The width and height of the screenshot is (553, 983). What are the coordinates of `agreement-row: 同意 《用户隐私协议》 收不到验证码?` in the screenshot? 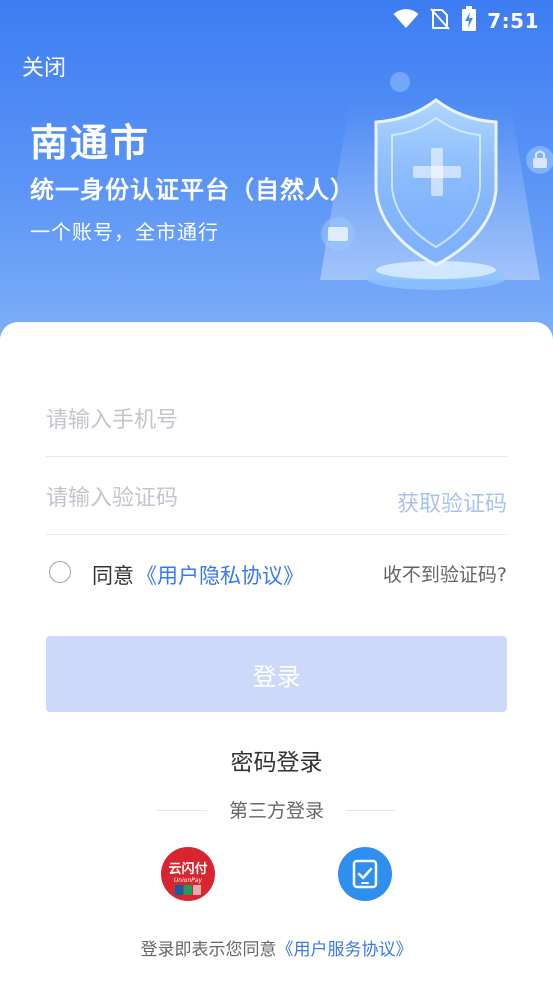 It's located at (276, 574).